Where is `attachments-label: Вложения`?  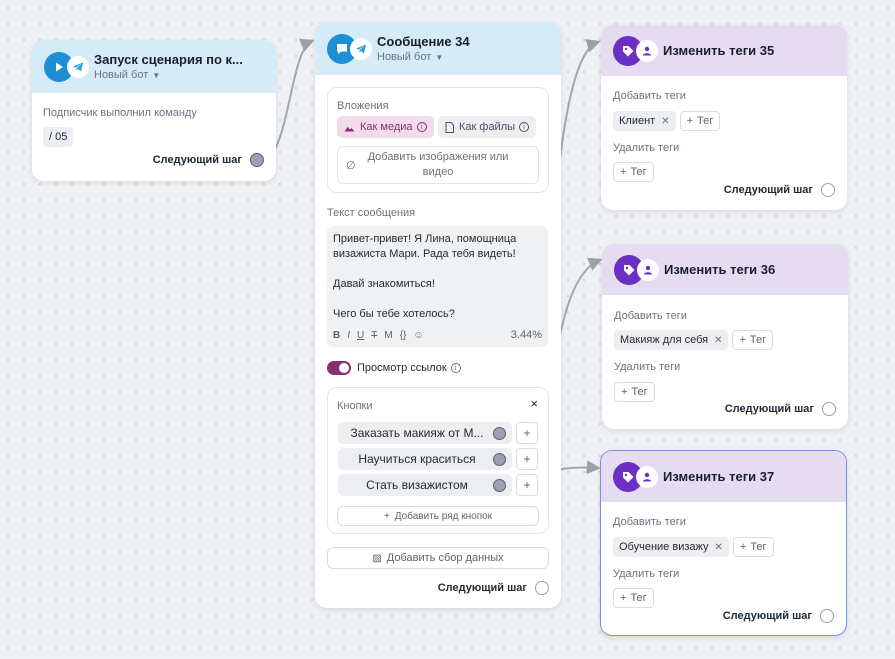
attachments-label: Вложения is located at coordinates (363, 106).